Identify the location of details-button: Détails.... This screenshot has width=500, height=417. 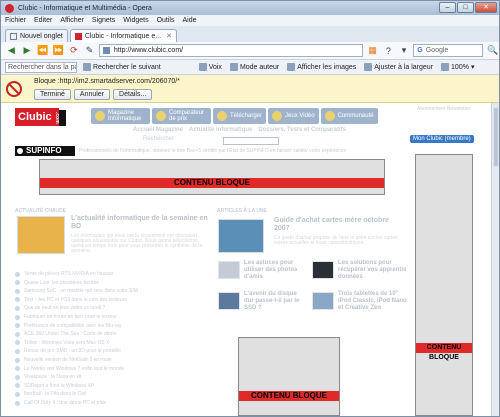
(133, 94).